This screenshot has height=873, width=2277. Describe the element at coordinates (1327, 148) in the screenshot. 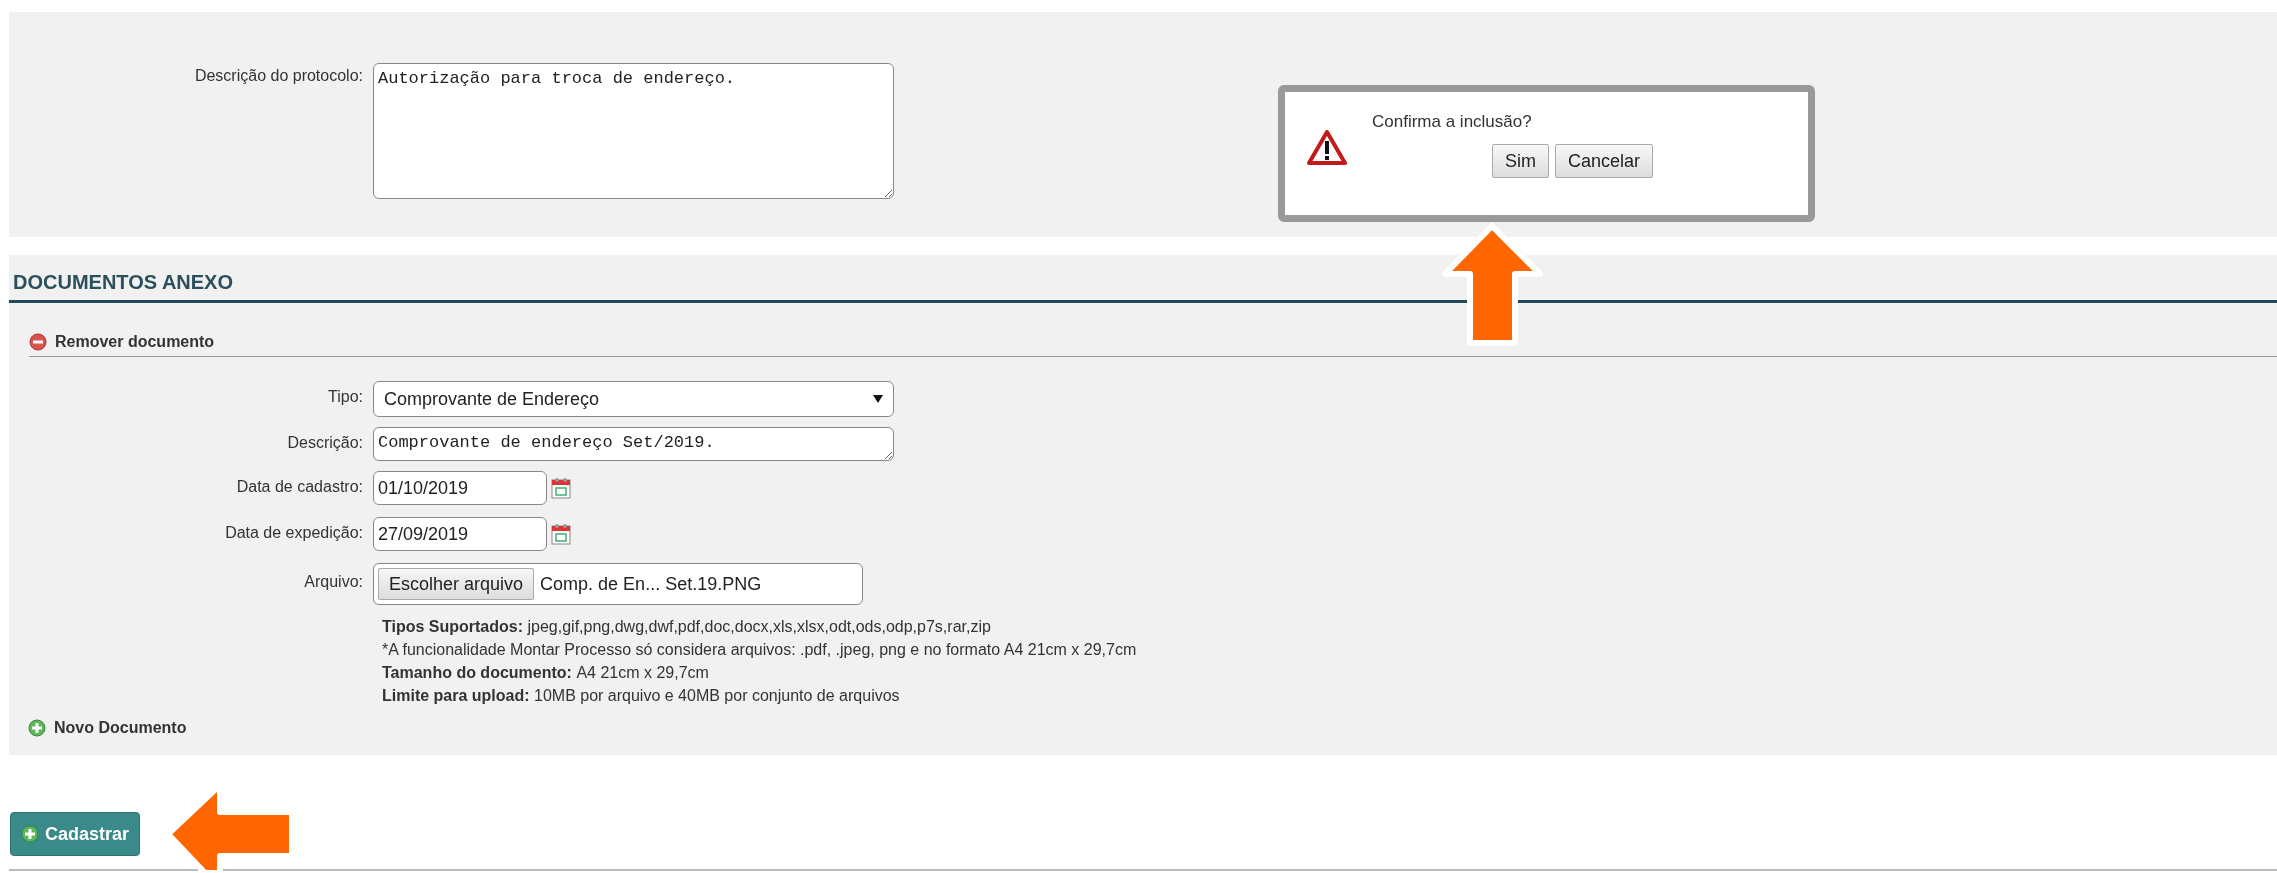

I see `warning-icon` at that location.